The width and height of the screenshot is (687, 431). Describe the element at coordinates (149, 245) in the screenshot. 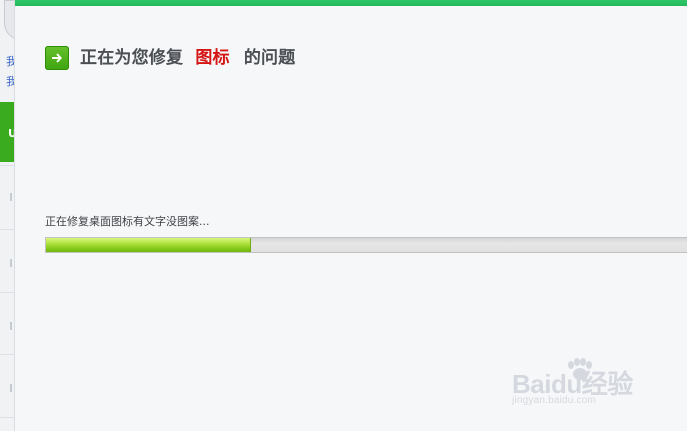

I see `repair-progress-fill` at that location.